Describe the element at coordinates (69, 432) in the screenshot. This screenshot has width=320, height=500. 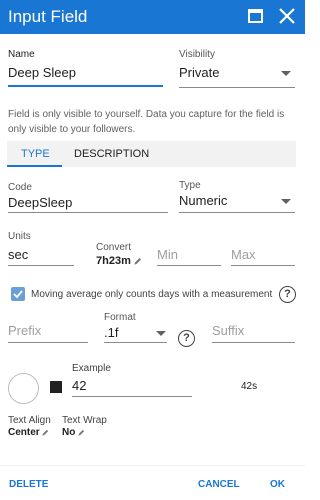
I see `text-wrap-value-text: No` at that location.